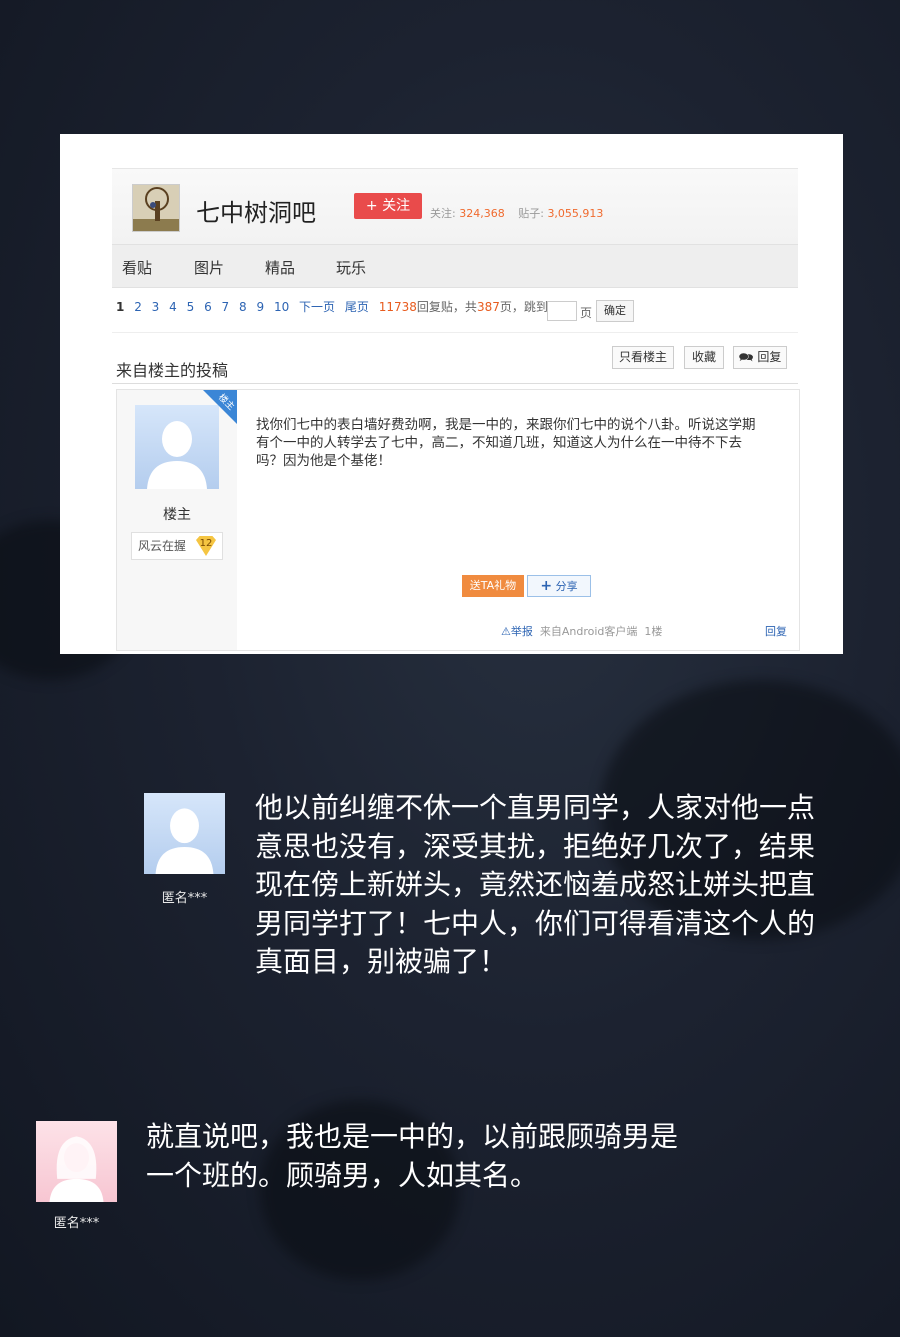 Image resolution: width=900 pixels, height=1337 pixels. I want to click on follow-button: + 关注, so click(388, 206).